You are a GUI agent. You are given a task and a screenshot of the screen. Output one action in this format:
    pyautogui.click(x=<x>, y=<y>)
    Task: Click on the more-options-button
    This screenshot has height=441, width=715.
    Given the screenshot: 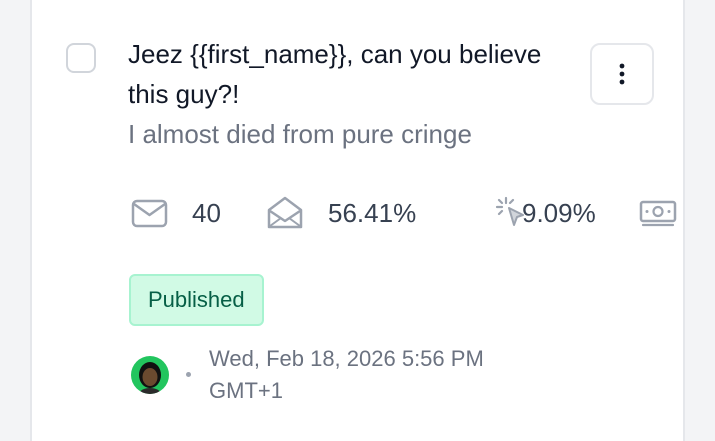 What is the action you would take?
    pyautogui.click(x=622, y=74)
    